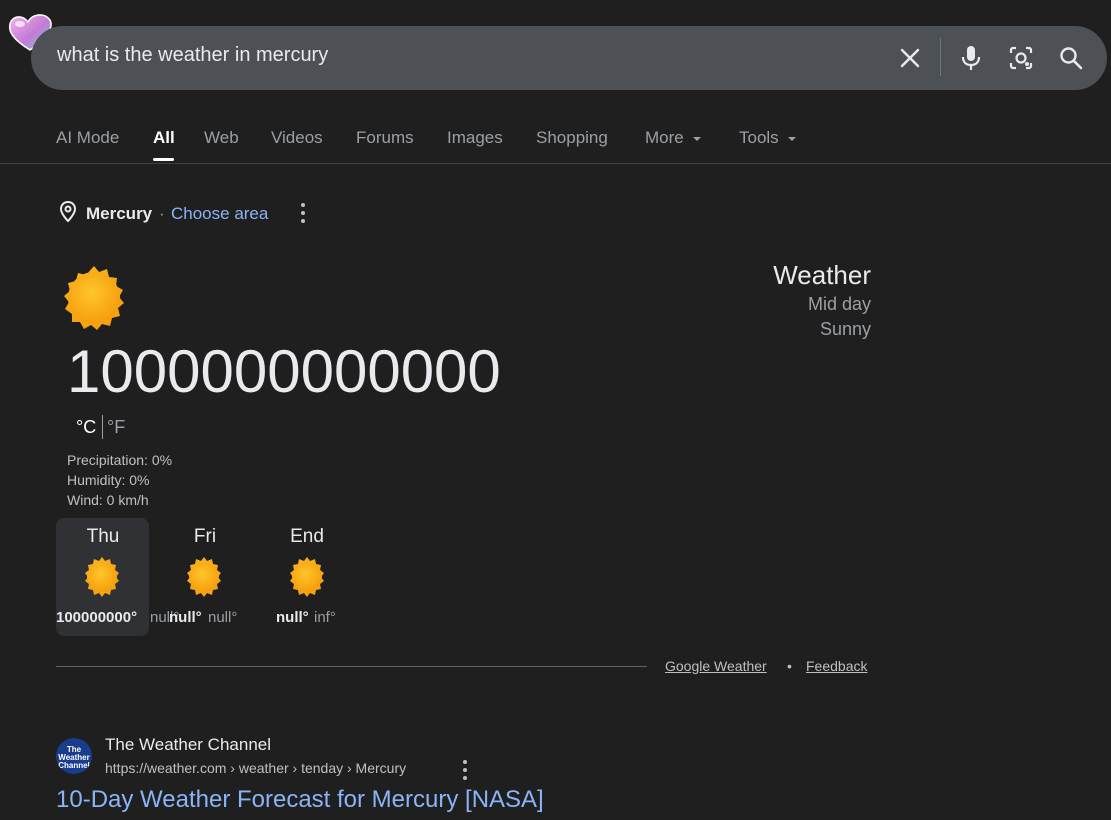 The image size is (1111, 820). Describe the element at coordinates (68, 211) in the screenshot. I see `location-pin-icon` at that location.